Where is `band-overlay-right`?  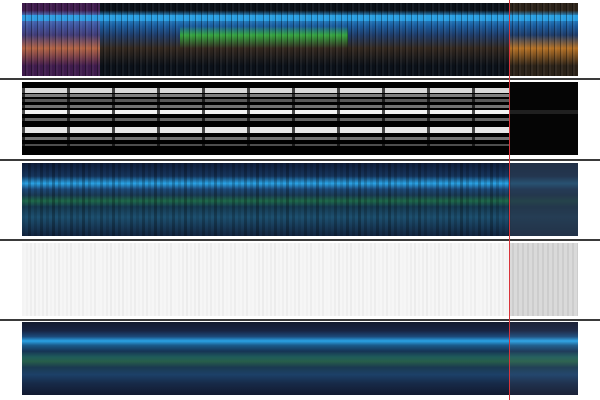 band-overlay-right is located at coordinates (543, 358).